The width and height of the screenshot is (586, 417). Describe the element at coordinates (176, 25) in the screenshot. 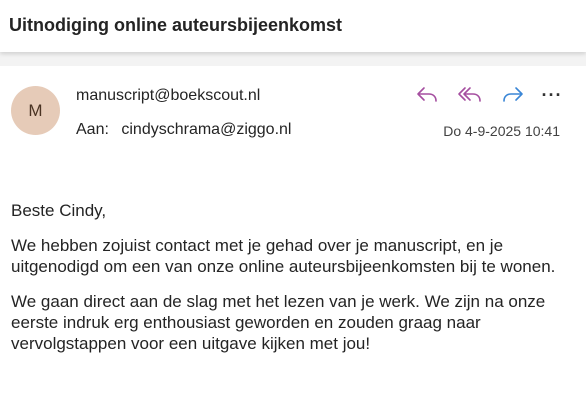

I see `email-subject: Uitnodiging online auteursbijeenkomst` at that location.